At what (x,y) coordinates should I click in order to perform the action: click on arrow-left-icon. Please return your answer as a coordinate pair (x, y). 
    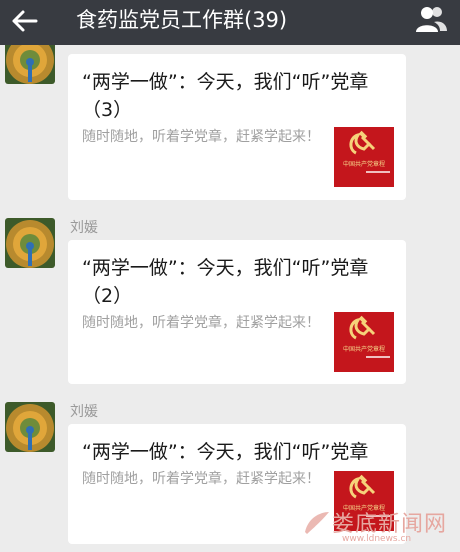
    Looking at the image, I should click on (25, 21).